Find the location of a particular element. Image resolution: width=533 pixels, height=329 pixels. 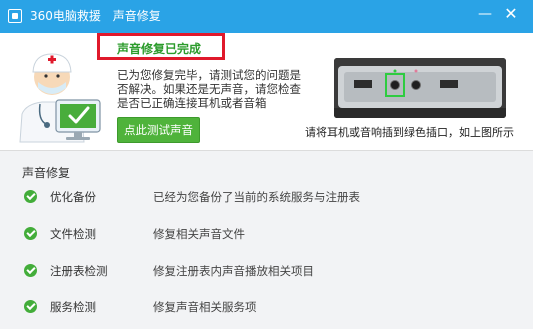

app-logo-icon is located at coordinates (15, 16).